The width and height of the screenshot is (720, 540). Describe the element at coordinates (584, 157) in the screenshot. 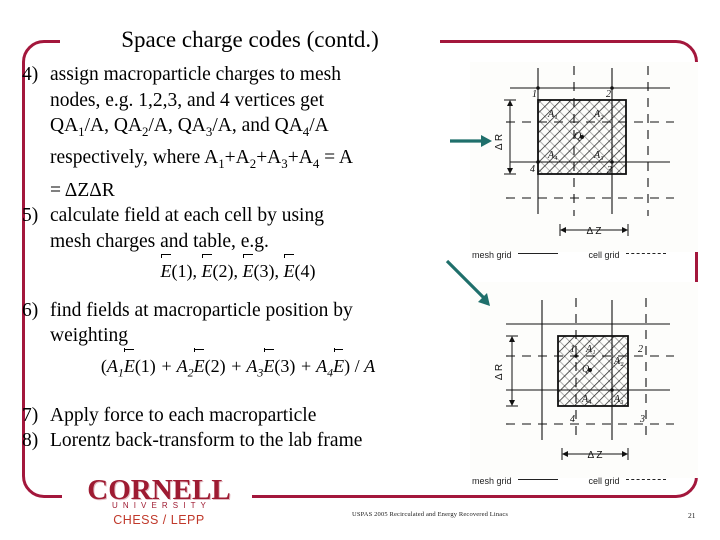

I see `mesh-cell-diagram-node-centered: 1 2 3 4 A₁ A₂ A₄ A₃ Q Δ R Δ Z` at that location.